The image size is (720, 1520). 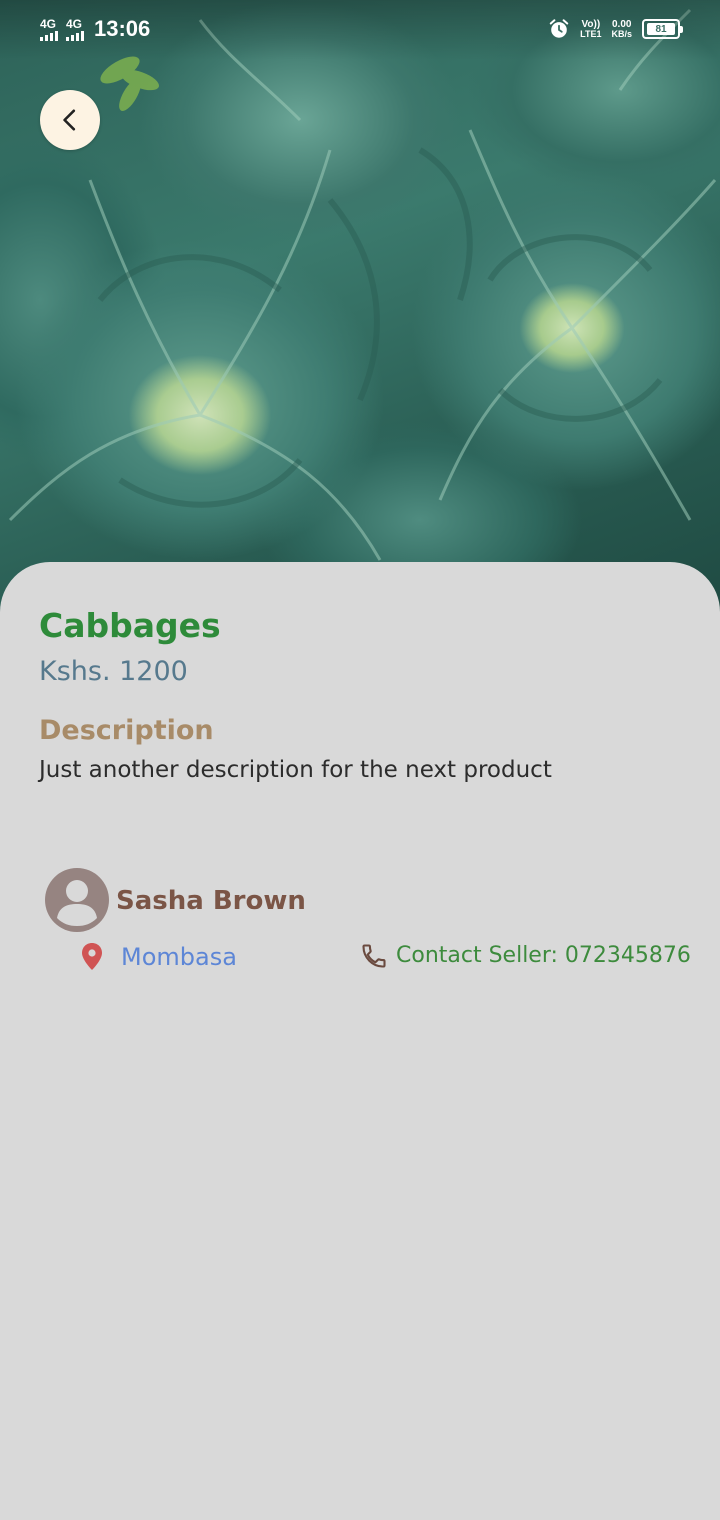 I want to click on network-speed: 0.00 KB/s, so click(x=621, y=28).